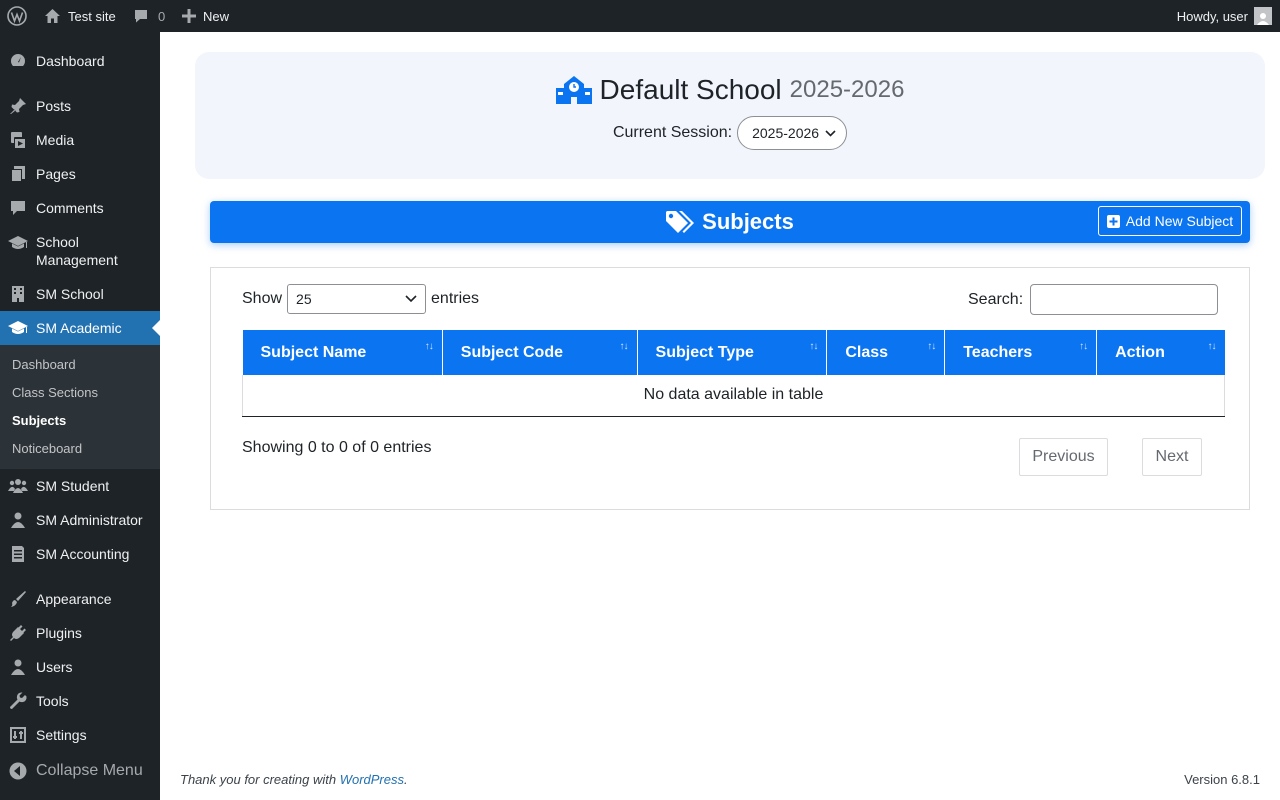 The image size is (1280, 800). What do you see at coordinates (39, 420) in the screenshot?
I see `submenu-item-subjects: Subjects` at bounding box center [39, 420].